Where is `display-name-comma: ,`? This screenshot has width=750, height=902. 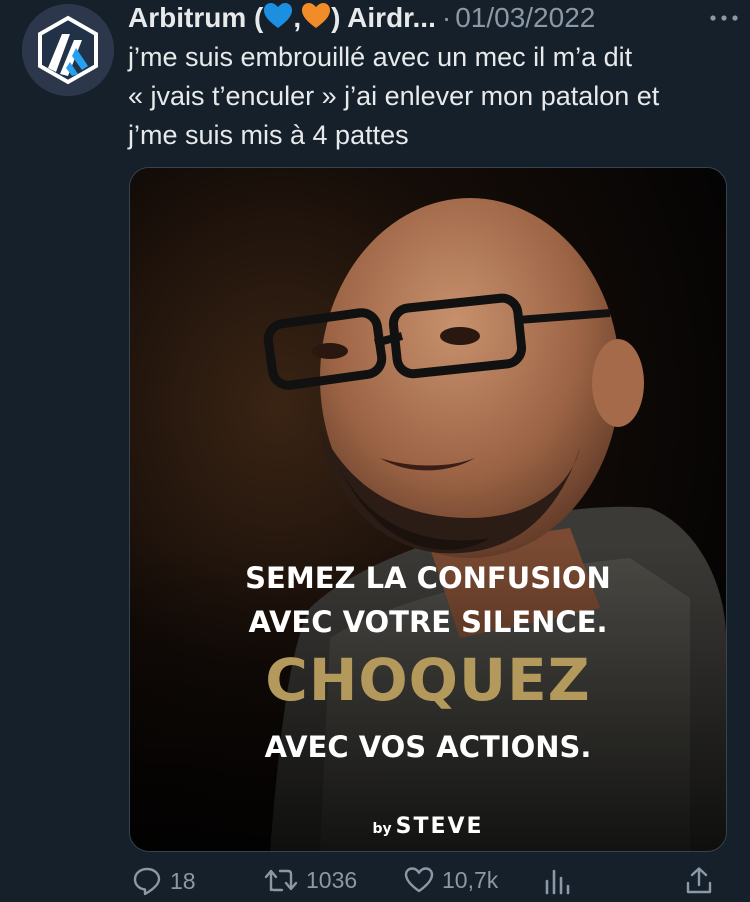 display-name-comma: , is located at coordinates (297, 17).